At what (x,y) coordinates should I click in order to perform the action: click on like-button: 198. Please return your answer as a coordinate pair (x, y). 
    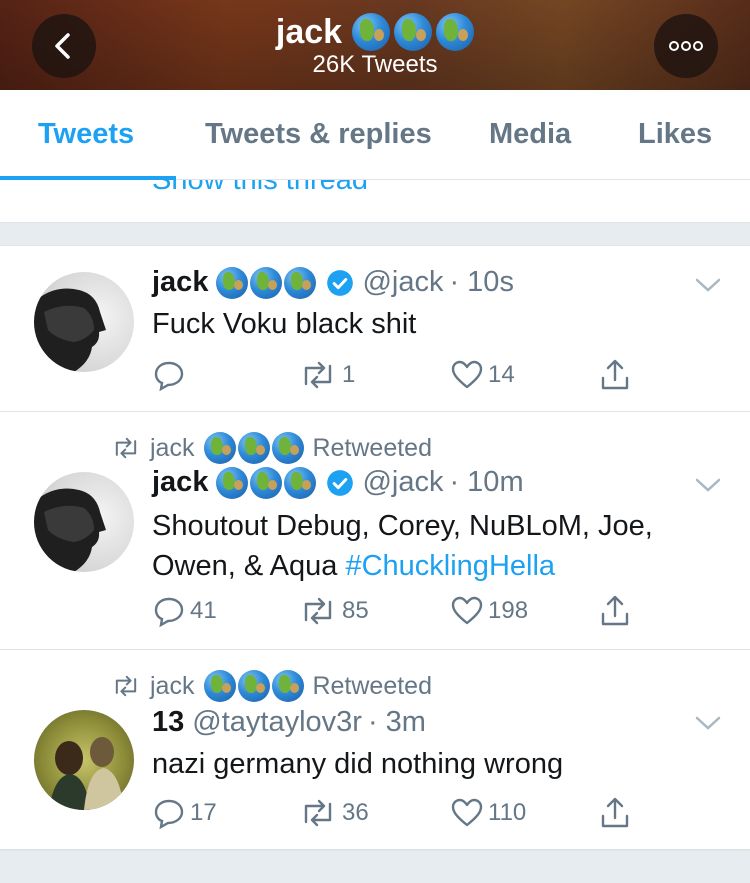
    Looking at the image, I should click on (489, 611).